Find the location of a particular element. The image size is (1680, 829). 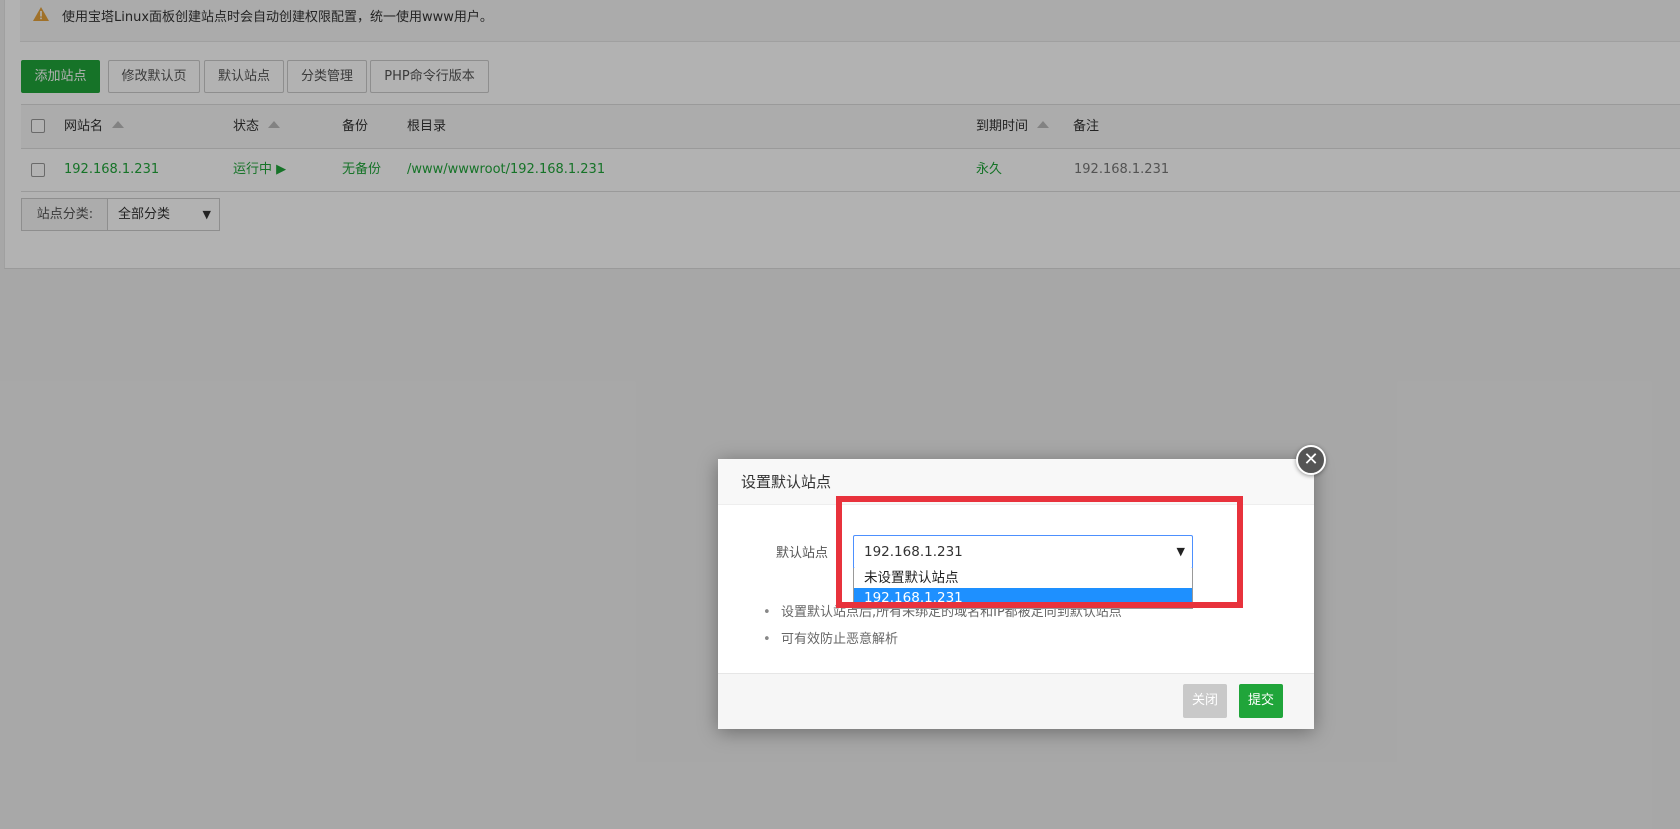

close-icon: ✕ is located at coordinates (1311, 460).